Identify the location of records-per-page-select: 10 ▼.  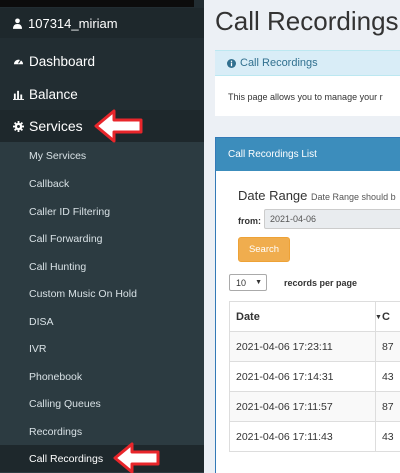
(248, 282).